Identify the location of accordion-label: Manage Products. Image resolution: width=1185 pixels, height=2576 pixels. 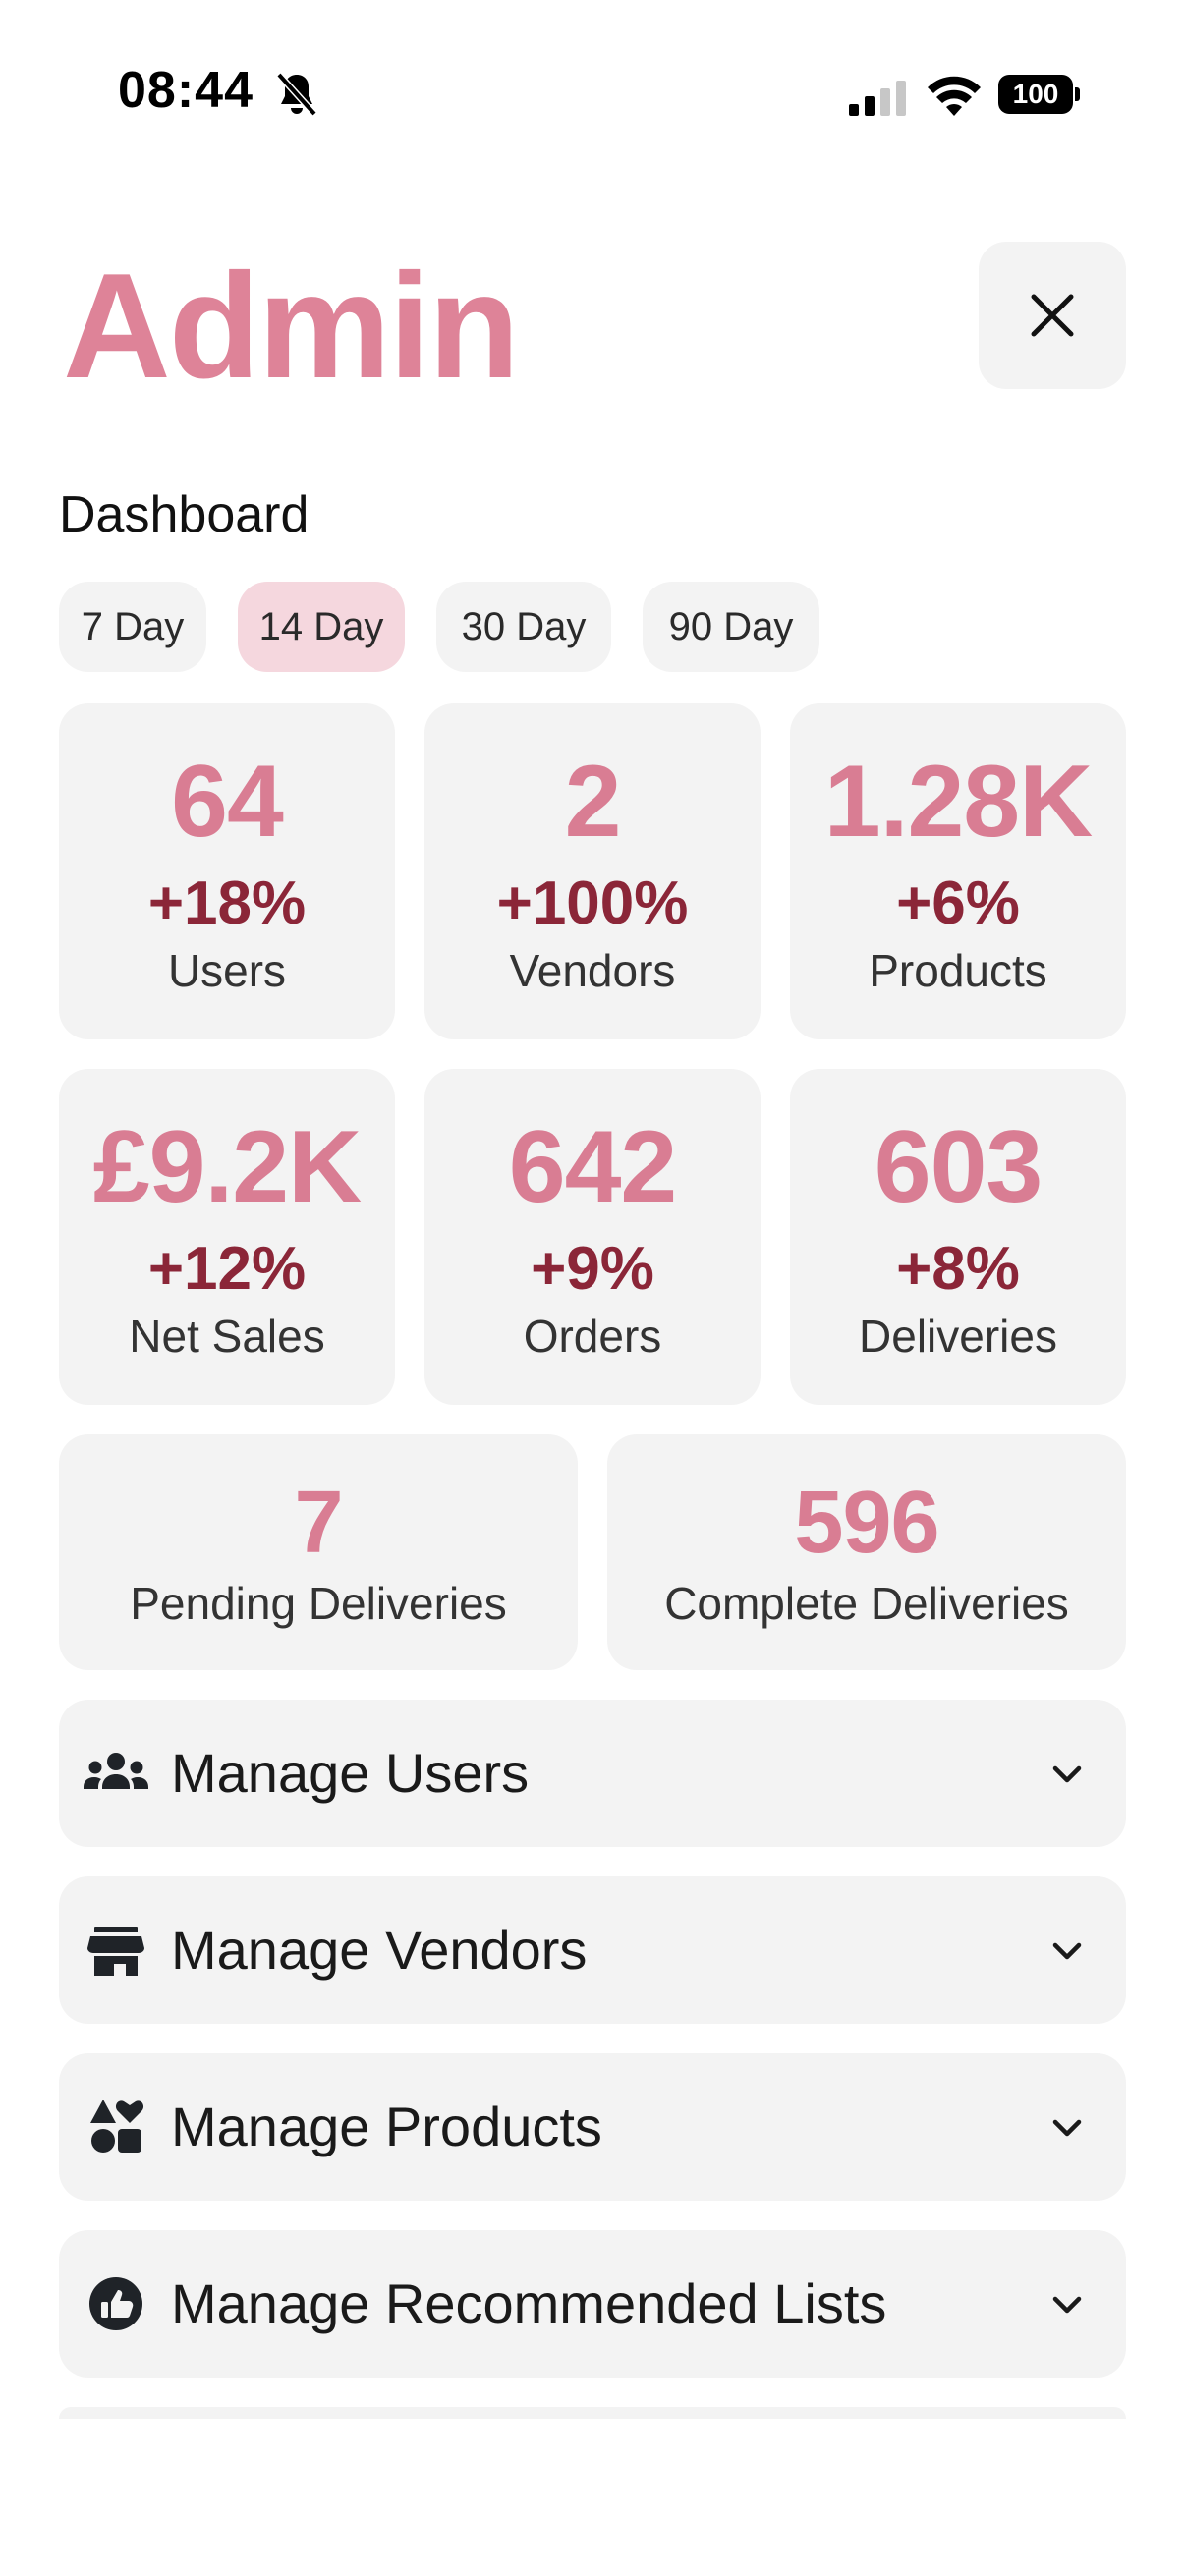
(386, 2126).